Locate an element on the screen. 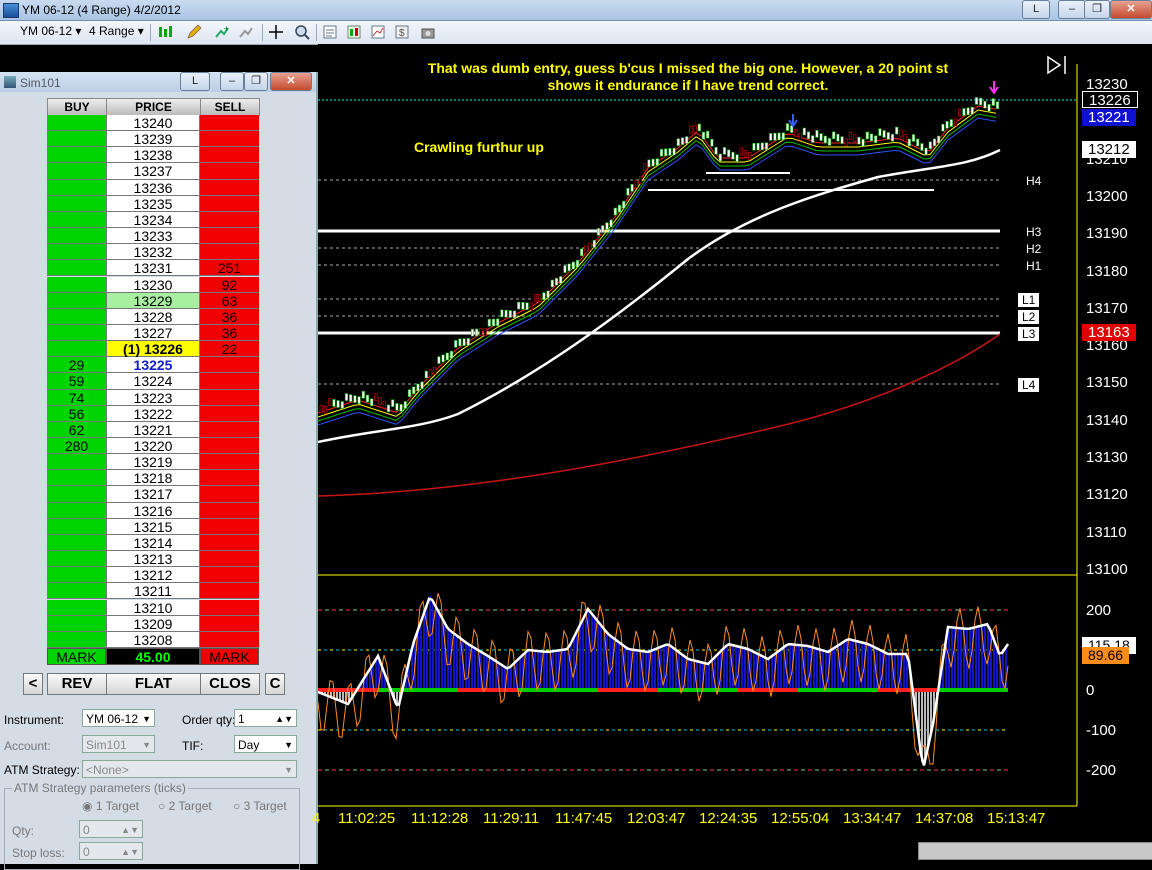  dom-price-cell: 13228 is located at coordinates (153, 316).